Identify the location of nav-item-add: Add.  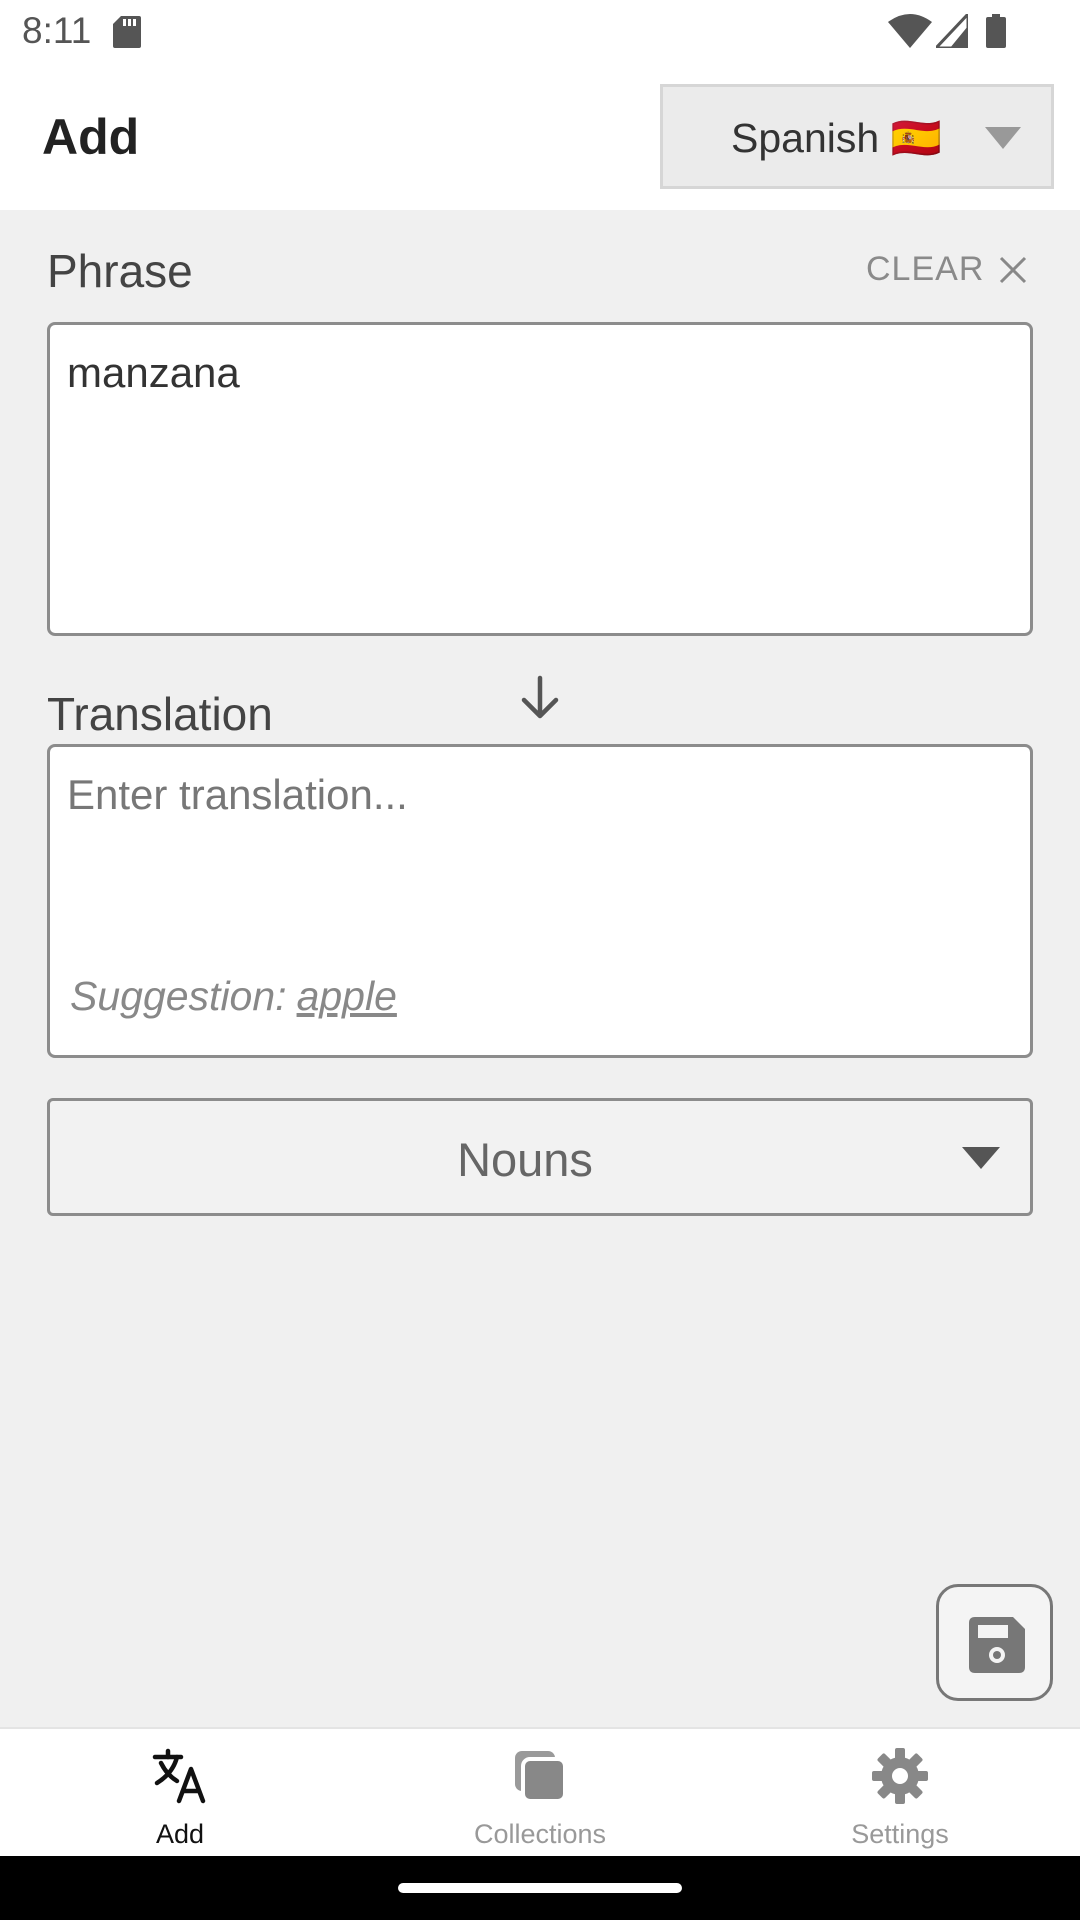
(180, 1793).